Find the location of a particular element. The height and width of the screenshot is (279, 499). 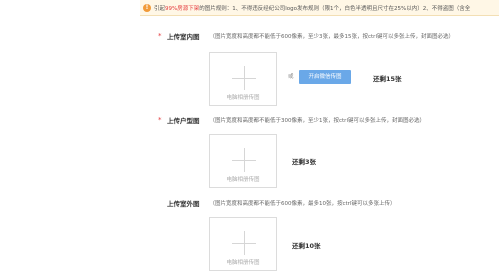

upload-box-outdoor: 电脑相册传图 is located at coordinates (243, 244).